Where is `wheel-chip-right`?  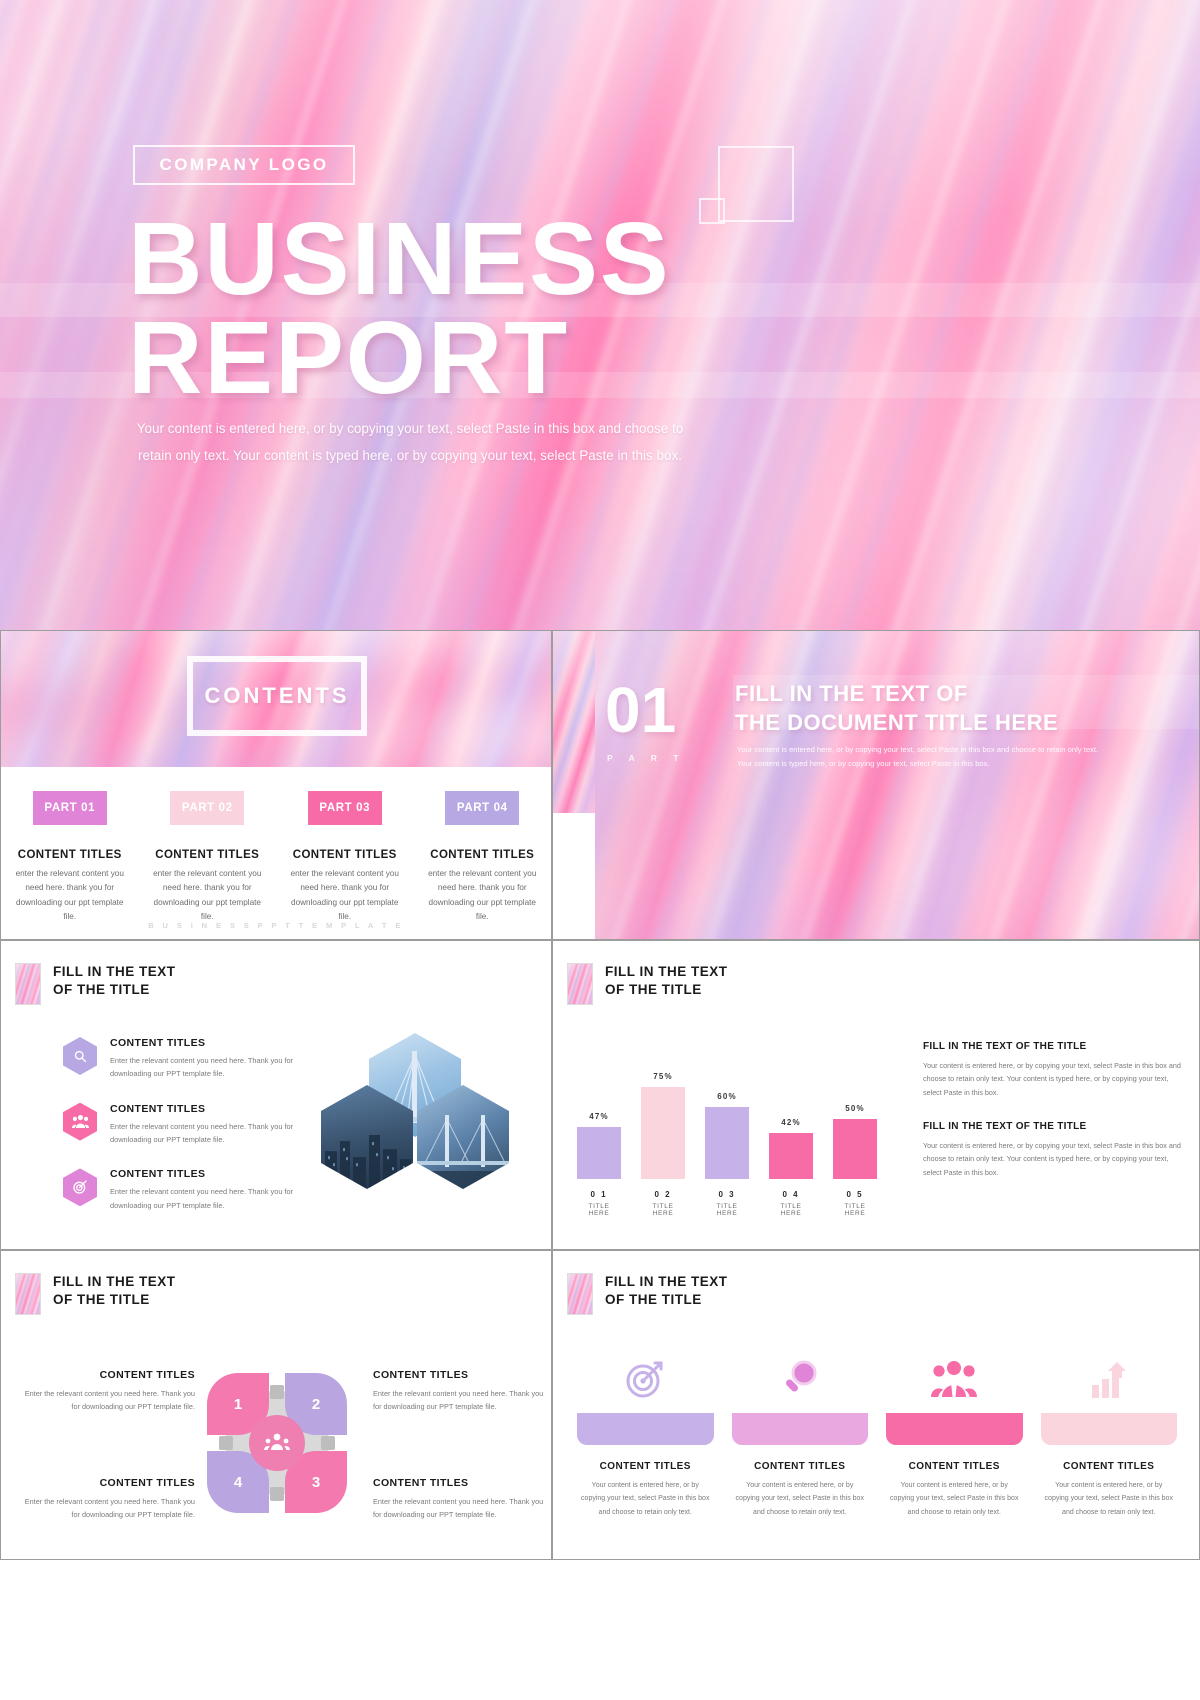 wheel-chip-right is located at coordinates (328, 1443).